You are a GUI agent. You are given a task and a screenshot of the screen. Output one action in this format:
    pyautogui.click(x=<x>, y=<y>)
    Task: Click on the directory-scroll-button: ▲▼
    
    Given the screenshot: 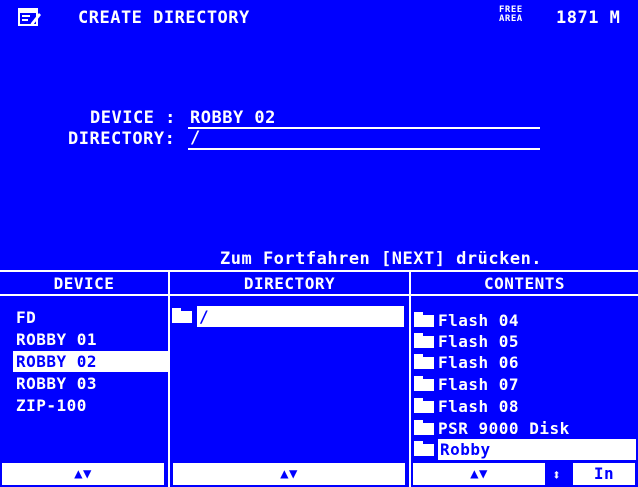 What is the action you would take?
    pyautogui.click(x=289, y=474)
    